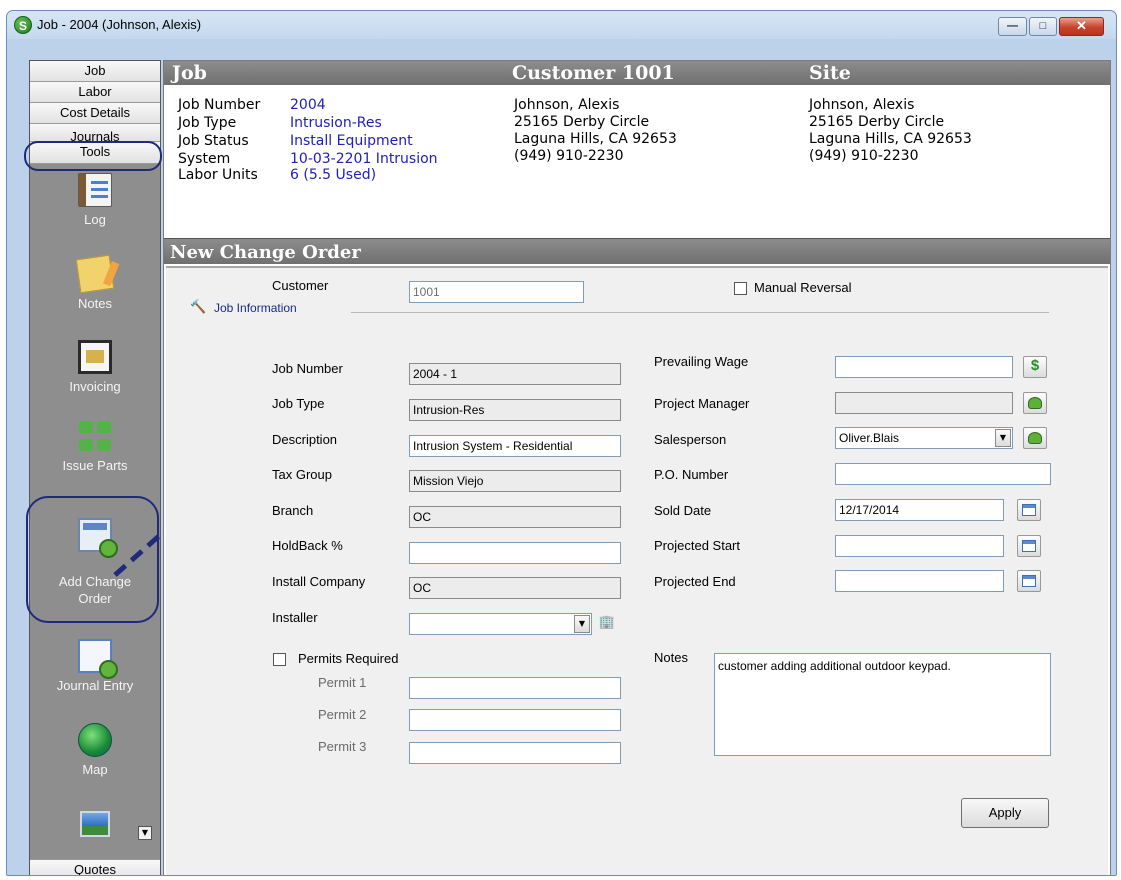 The height and width of the screenshot is (880, 1121). What do you see at coordinates (95, 283) in the screenshot?
I see `tool-notes: Notes` at bounding box center [95, 283].